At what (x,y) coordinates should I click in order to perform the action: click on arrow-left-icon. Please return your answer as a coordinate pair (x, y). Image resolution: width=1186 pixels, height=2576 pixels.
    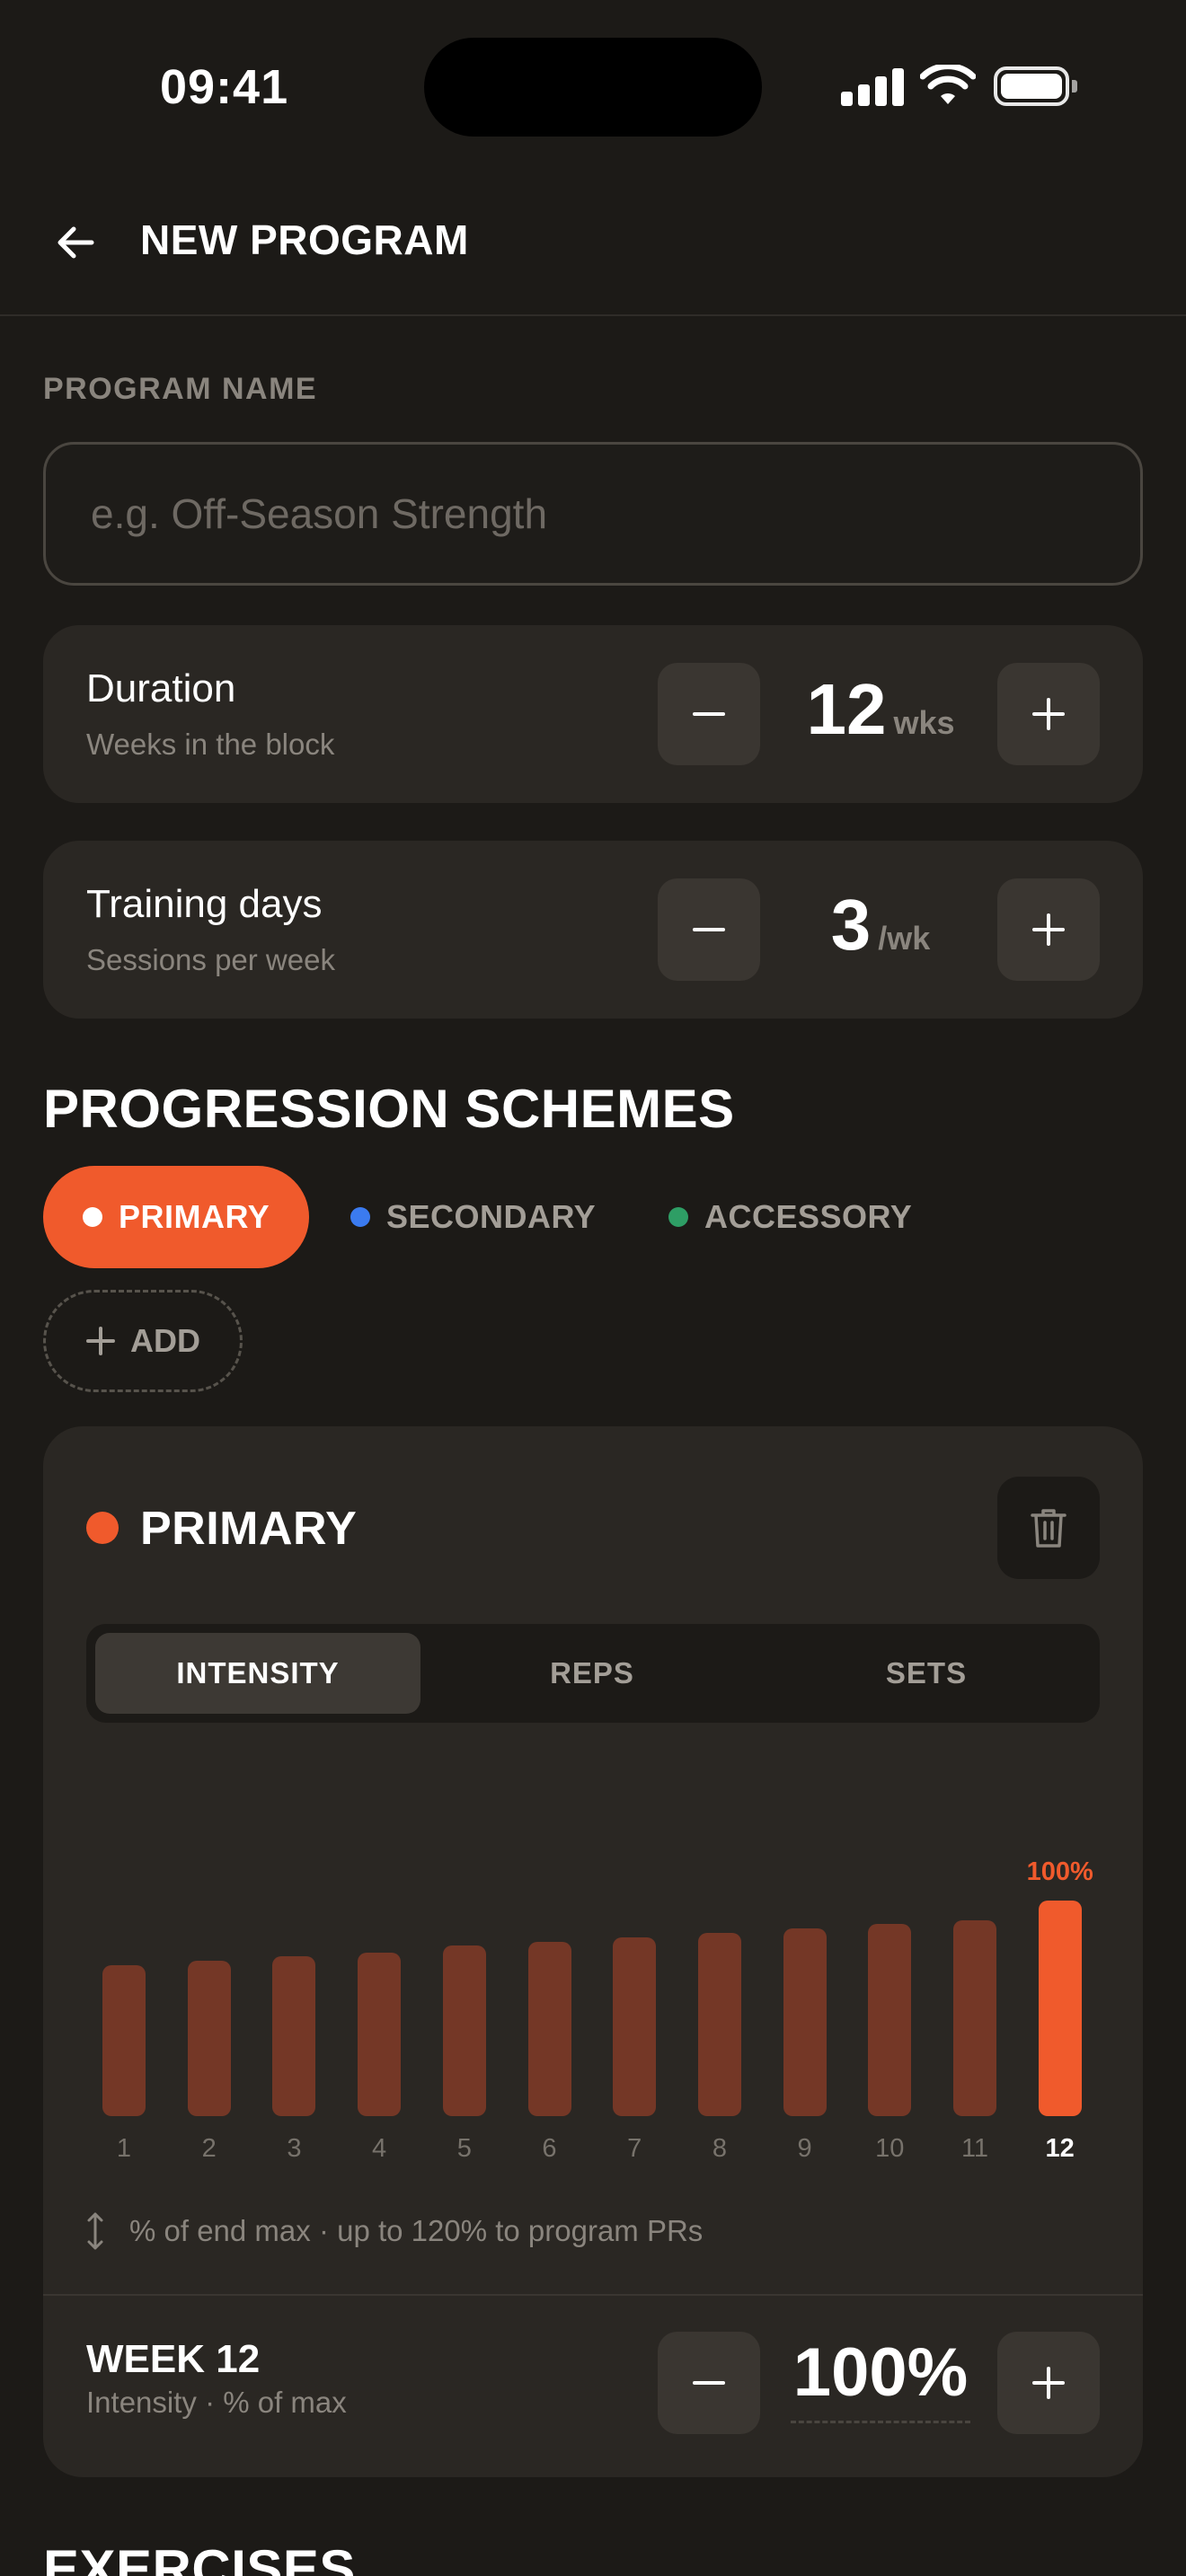
    Looking at the image, I should click on (76, 242).